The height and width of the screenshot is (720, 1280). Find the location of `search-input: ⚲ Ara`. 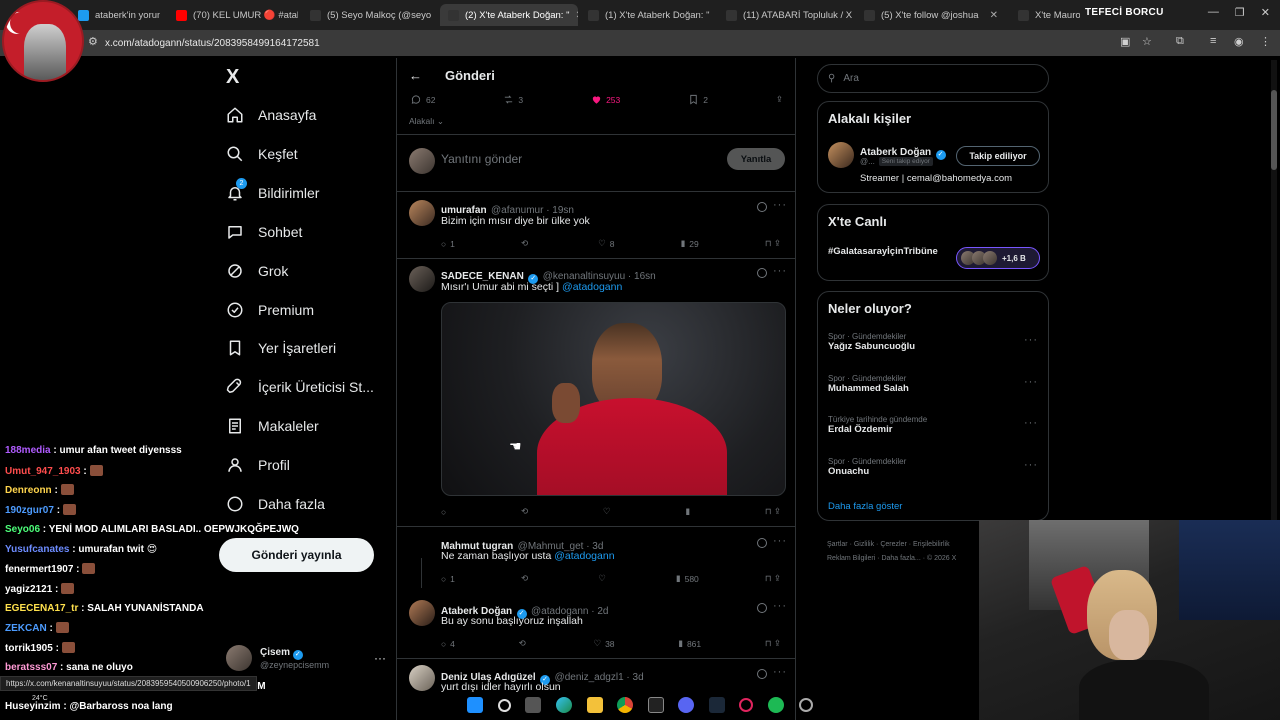

search-input: ⚲ Ara is located at coordinates (933, 78).